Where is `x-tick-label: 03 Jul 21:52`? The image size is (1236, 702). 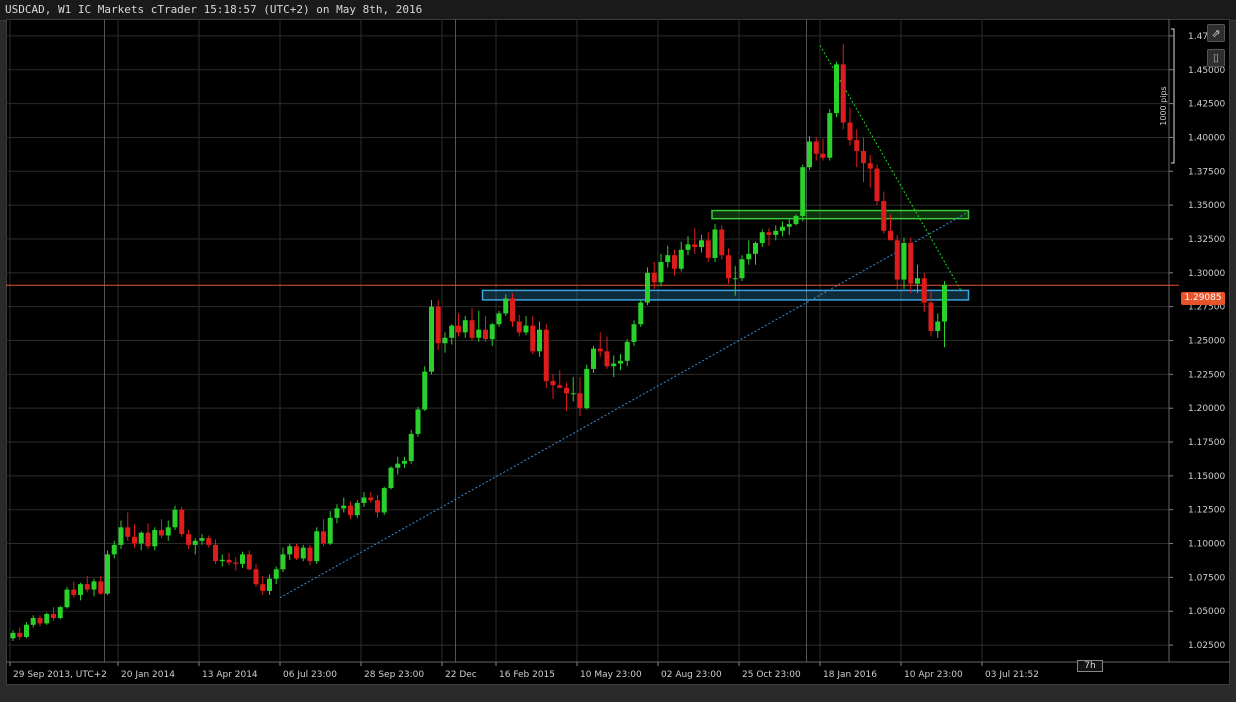
x-tick-label: 03 Jul 21:52 is located at coordinates (1012, 675).